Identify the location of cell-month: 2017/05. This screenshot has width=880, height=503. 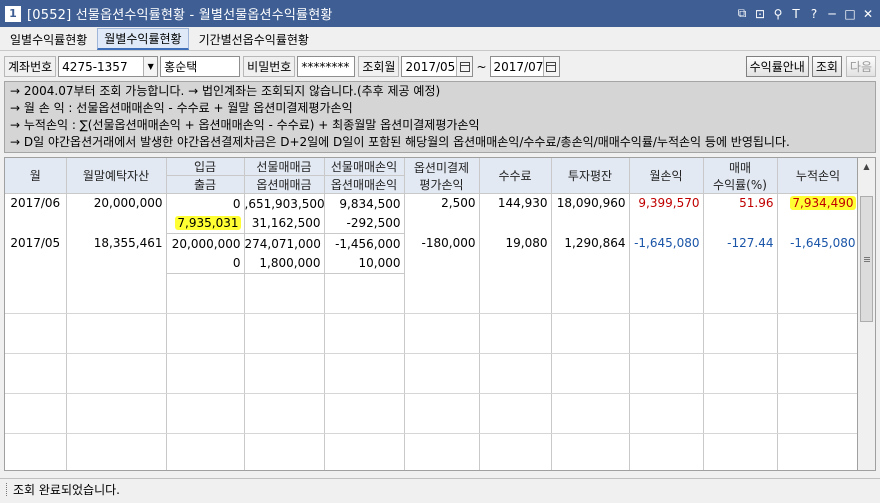
(36, 253).